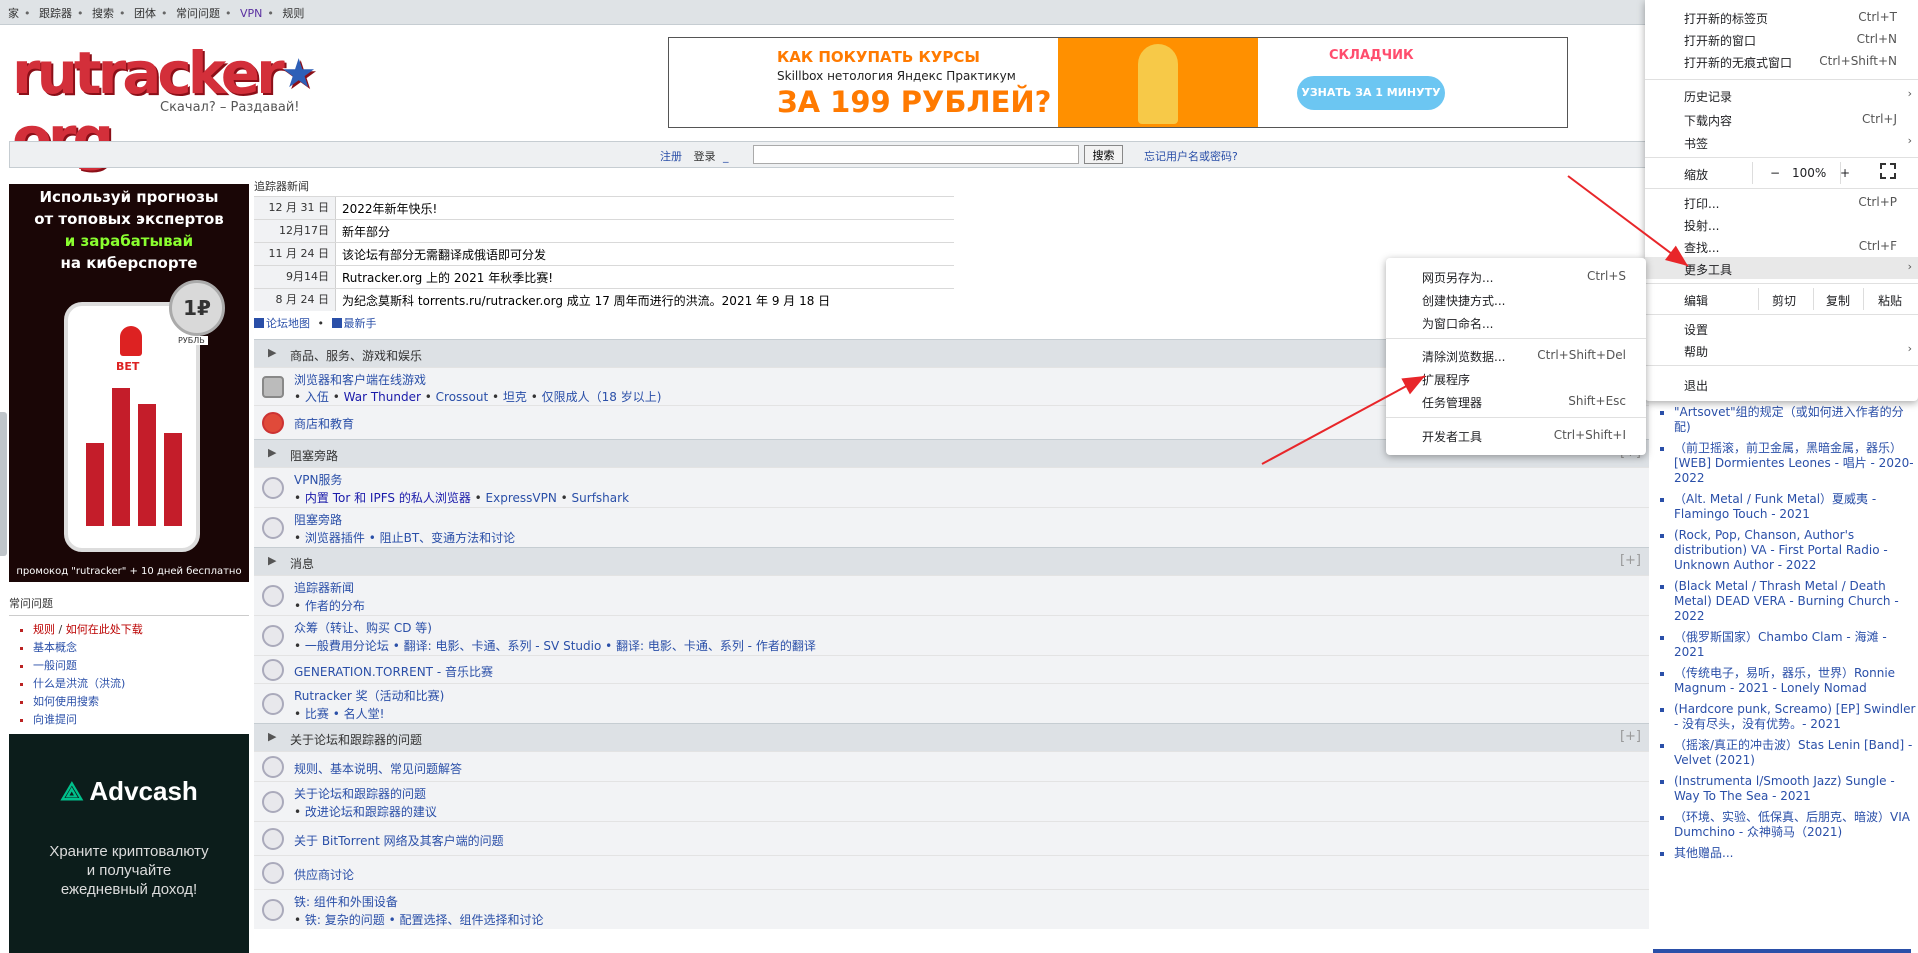  I want to click on zoom-out-button: −, so click(1775, 173).